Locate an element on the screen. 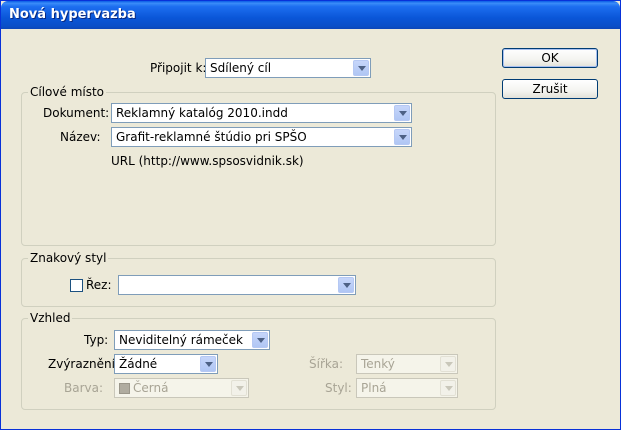 This screenshot has height=430, width=621. type-dropdown: Neviditelný rámeček is located at coordinates (192, 340).